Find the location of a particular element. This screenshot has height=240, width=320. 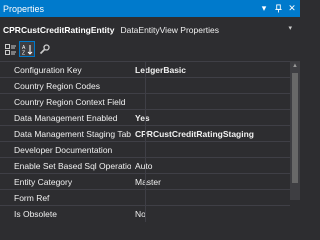

properties-title-bar: Properties ▾ ✕ is located at coordinates (150, 8).